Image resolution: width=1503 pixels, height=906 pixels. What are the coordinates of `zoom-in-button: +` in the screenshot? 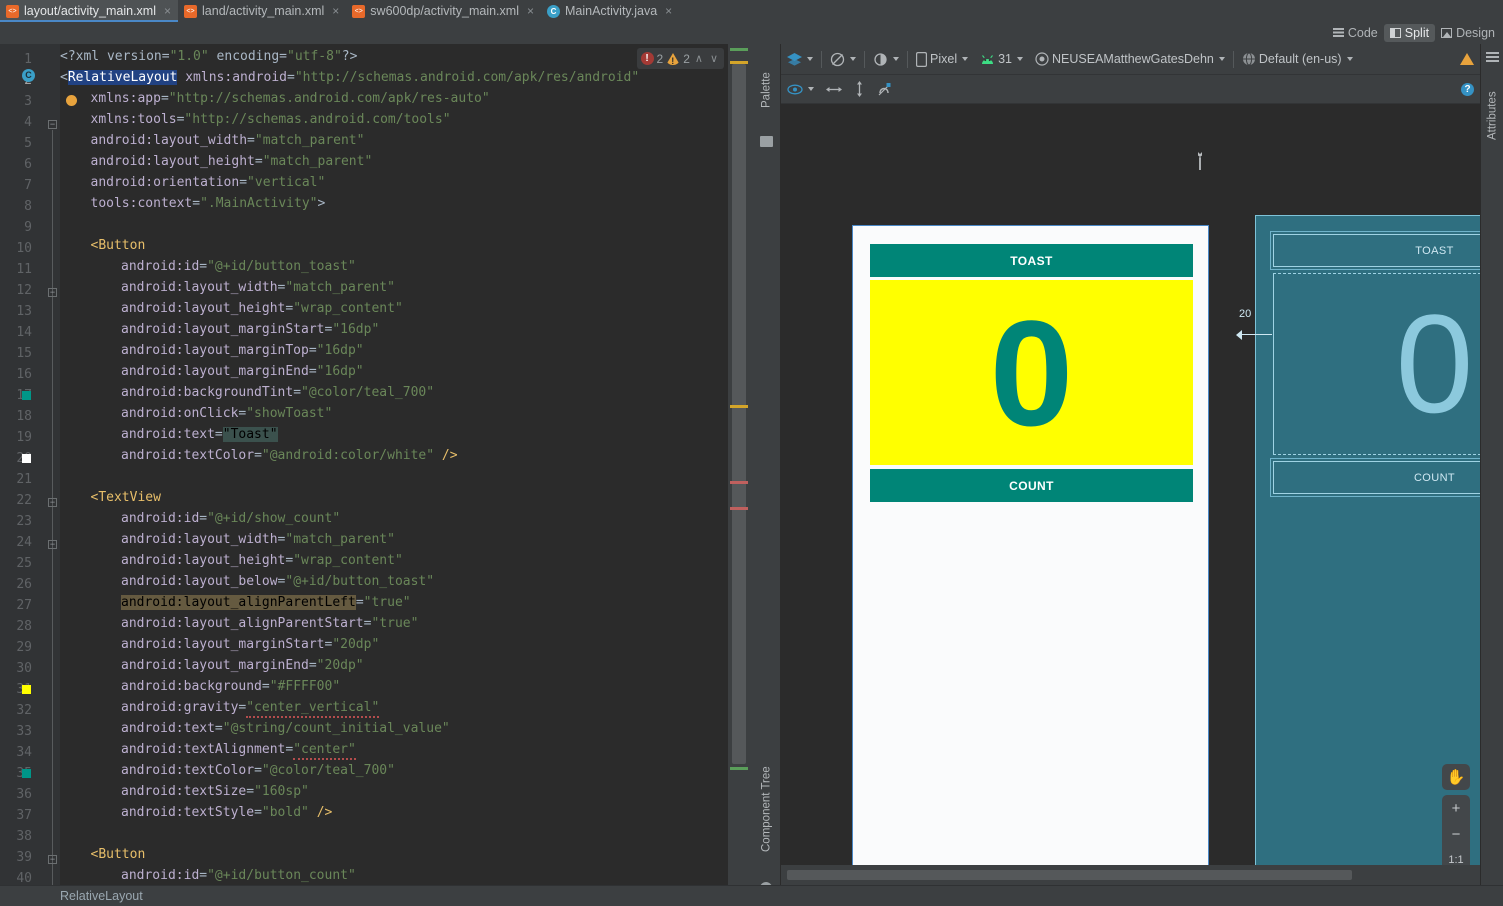 It's located at (1456, 808).